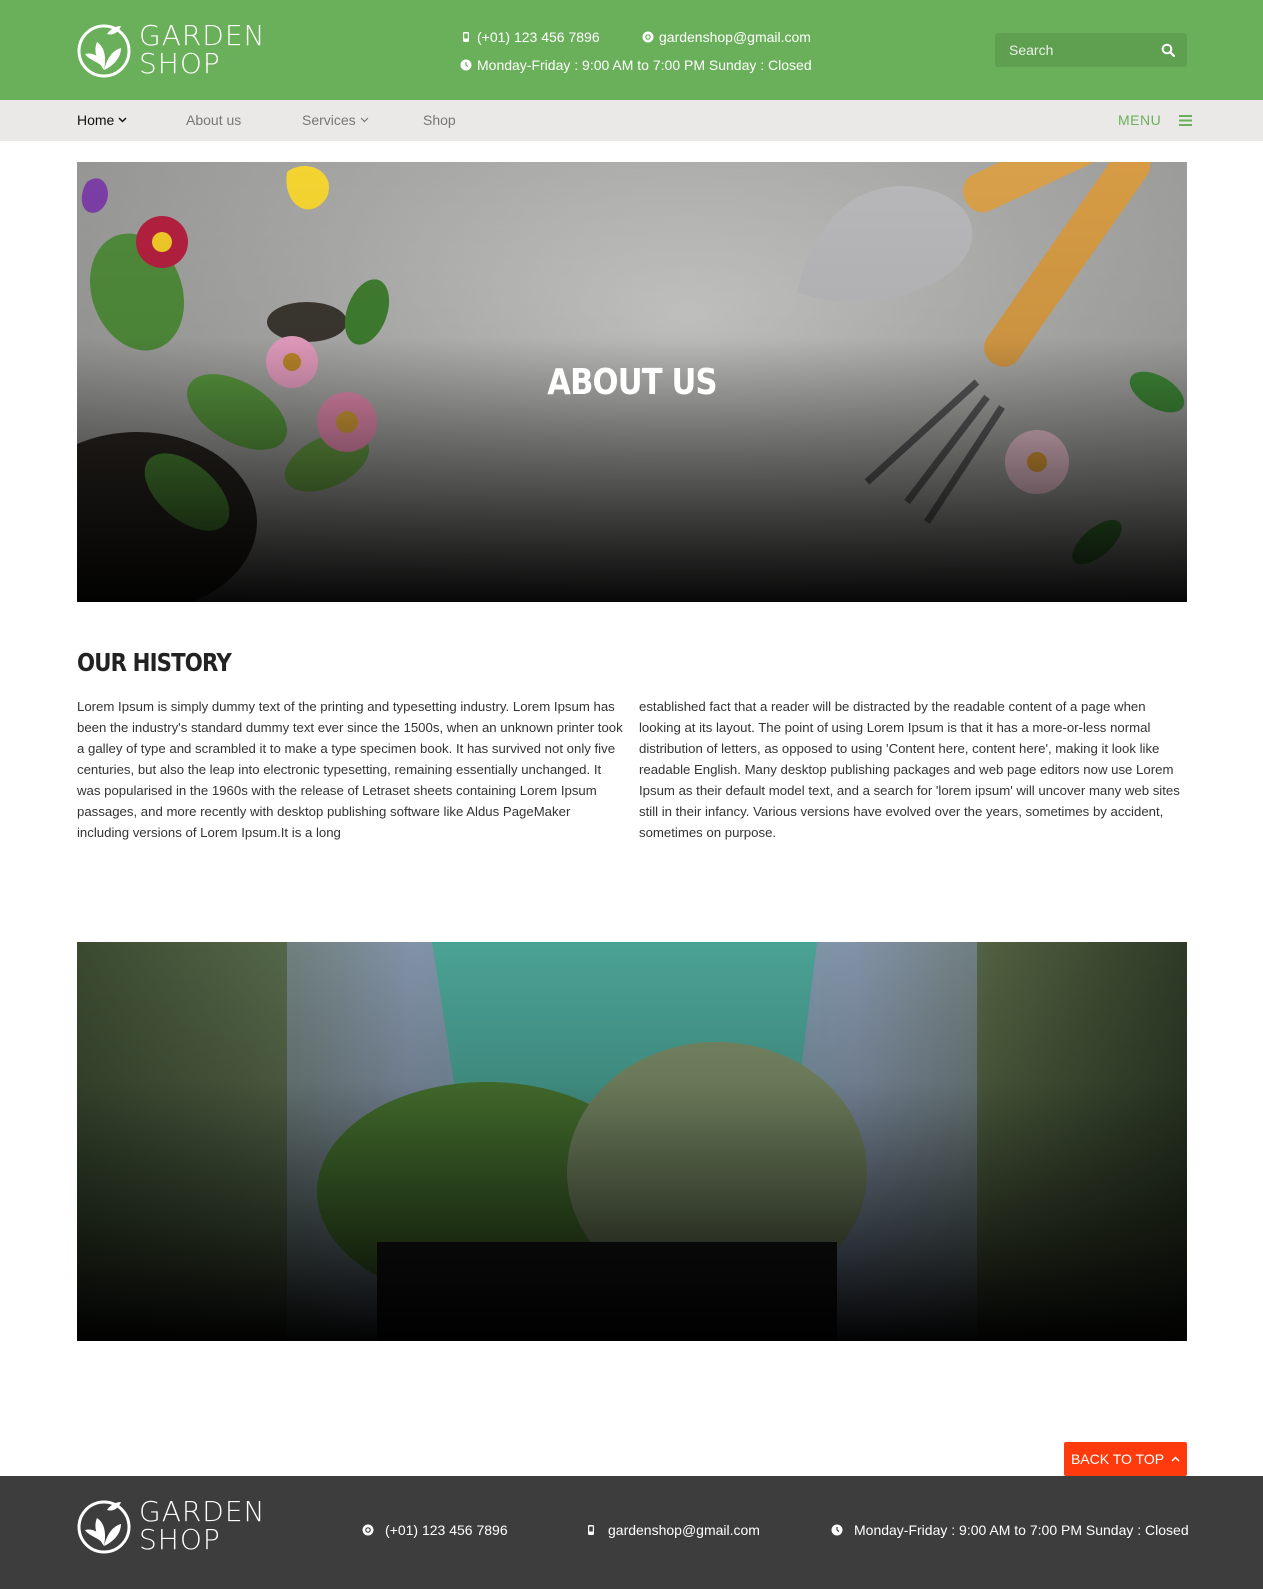  What do you see at coordinates (446, 1530) in the screenshot?
I see `footer-phone-text: (+01) 123 456 7896` at bounding box center [446, 1530].